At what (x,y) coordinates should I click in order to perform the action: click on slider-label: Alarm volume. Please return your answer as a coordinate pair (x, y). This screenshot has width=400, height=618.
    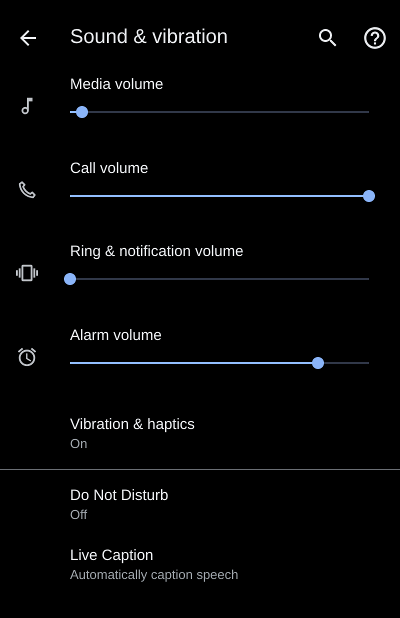
    Looking at the image, I should click on (116, 336).